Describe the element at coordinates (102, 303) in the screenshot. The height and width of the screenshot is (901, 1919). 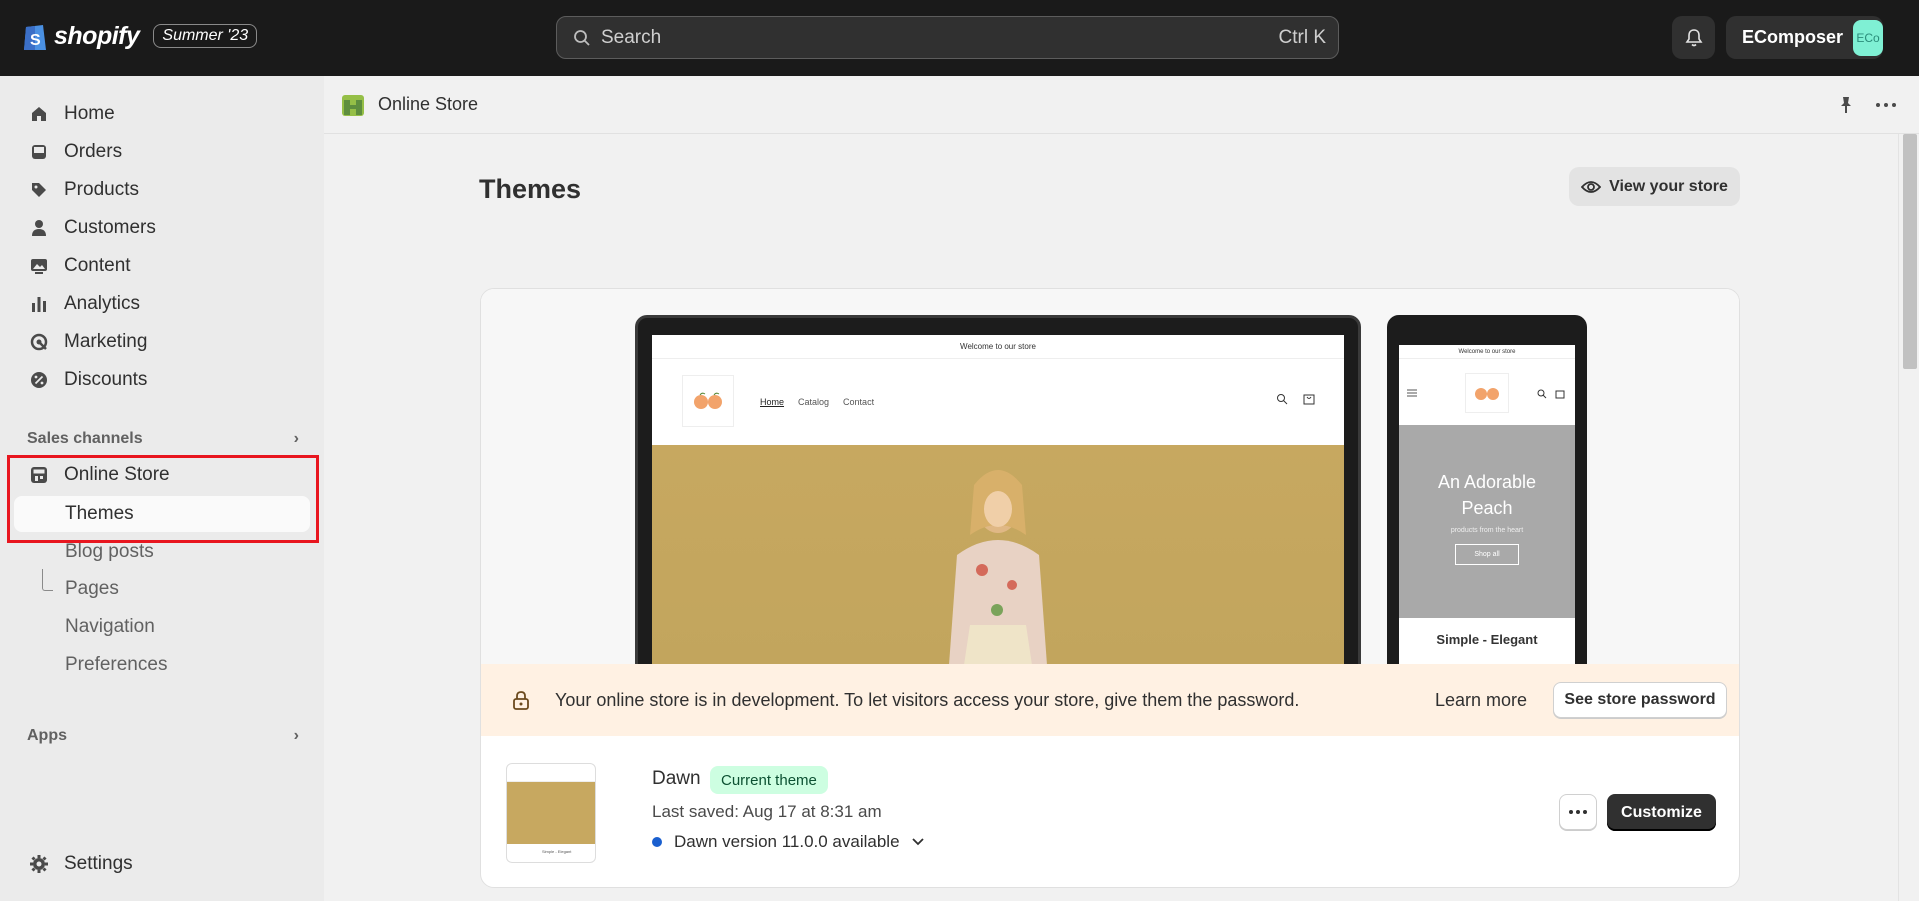
I see `sidebar-item-label: Analytics` at that location.